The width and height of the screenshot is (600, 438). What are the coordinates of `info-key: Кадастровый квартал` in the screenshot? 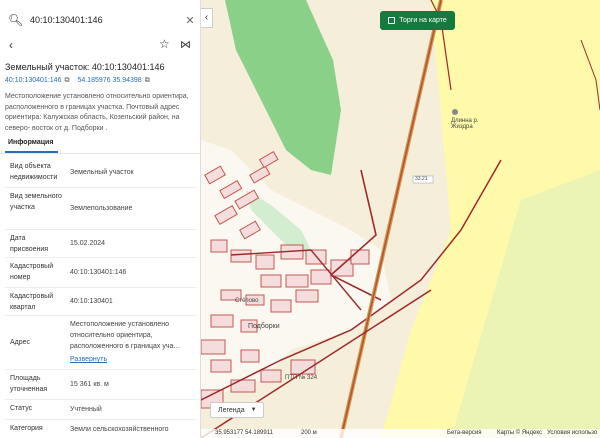 It's located at (32, 302).